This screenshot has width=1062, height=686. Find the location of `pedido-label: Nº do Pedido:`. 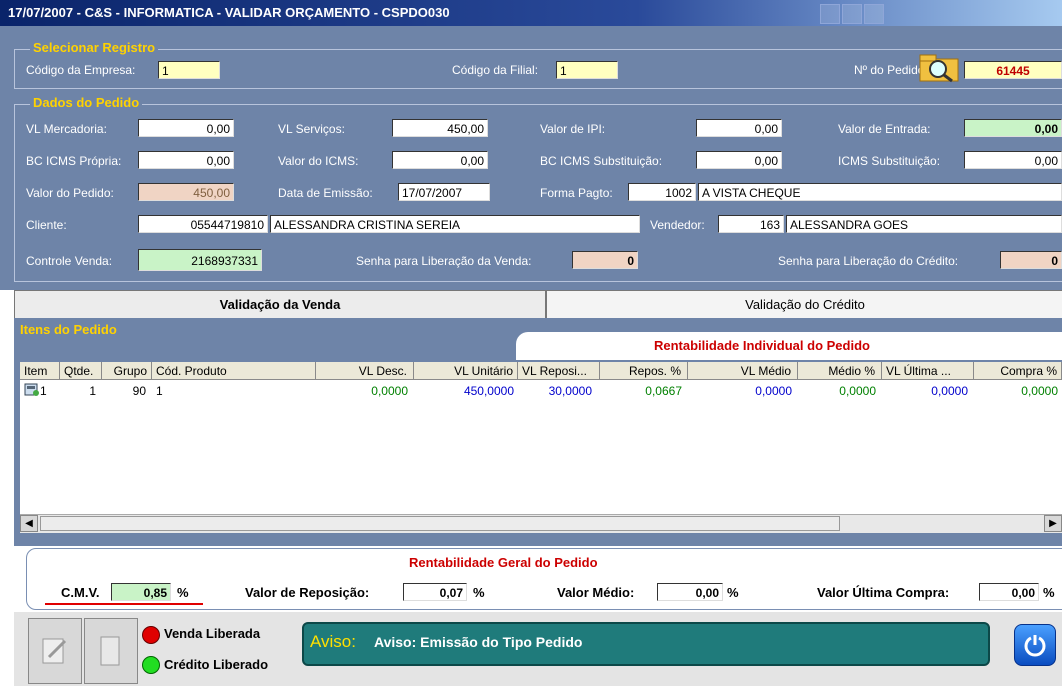

pedido-label: Nº do Pedido: is located at coordinates (891, 70).